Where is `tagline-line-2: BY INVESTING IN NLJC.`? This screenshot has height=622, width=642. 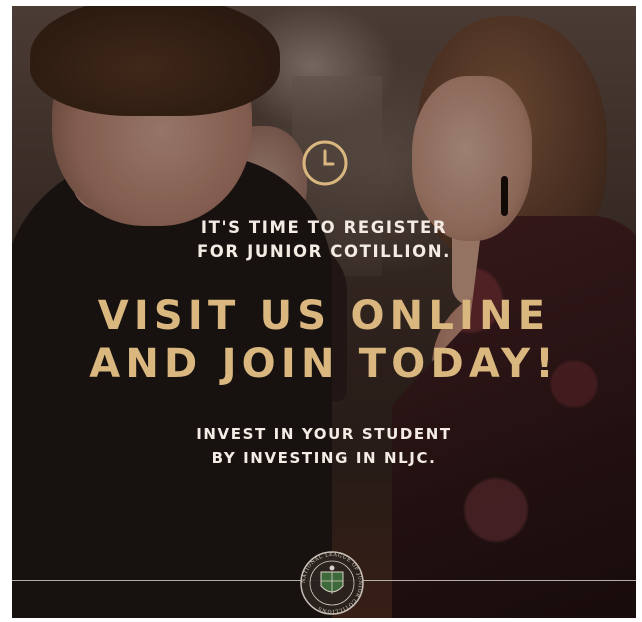
tagline-line-2: BY INVESTING IN NLJC. is located at coordinates (324, 458).